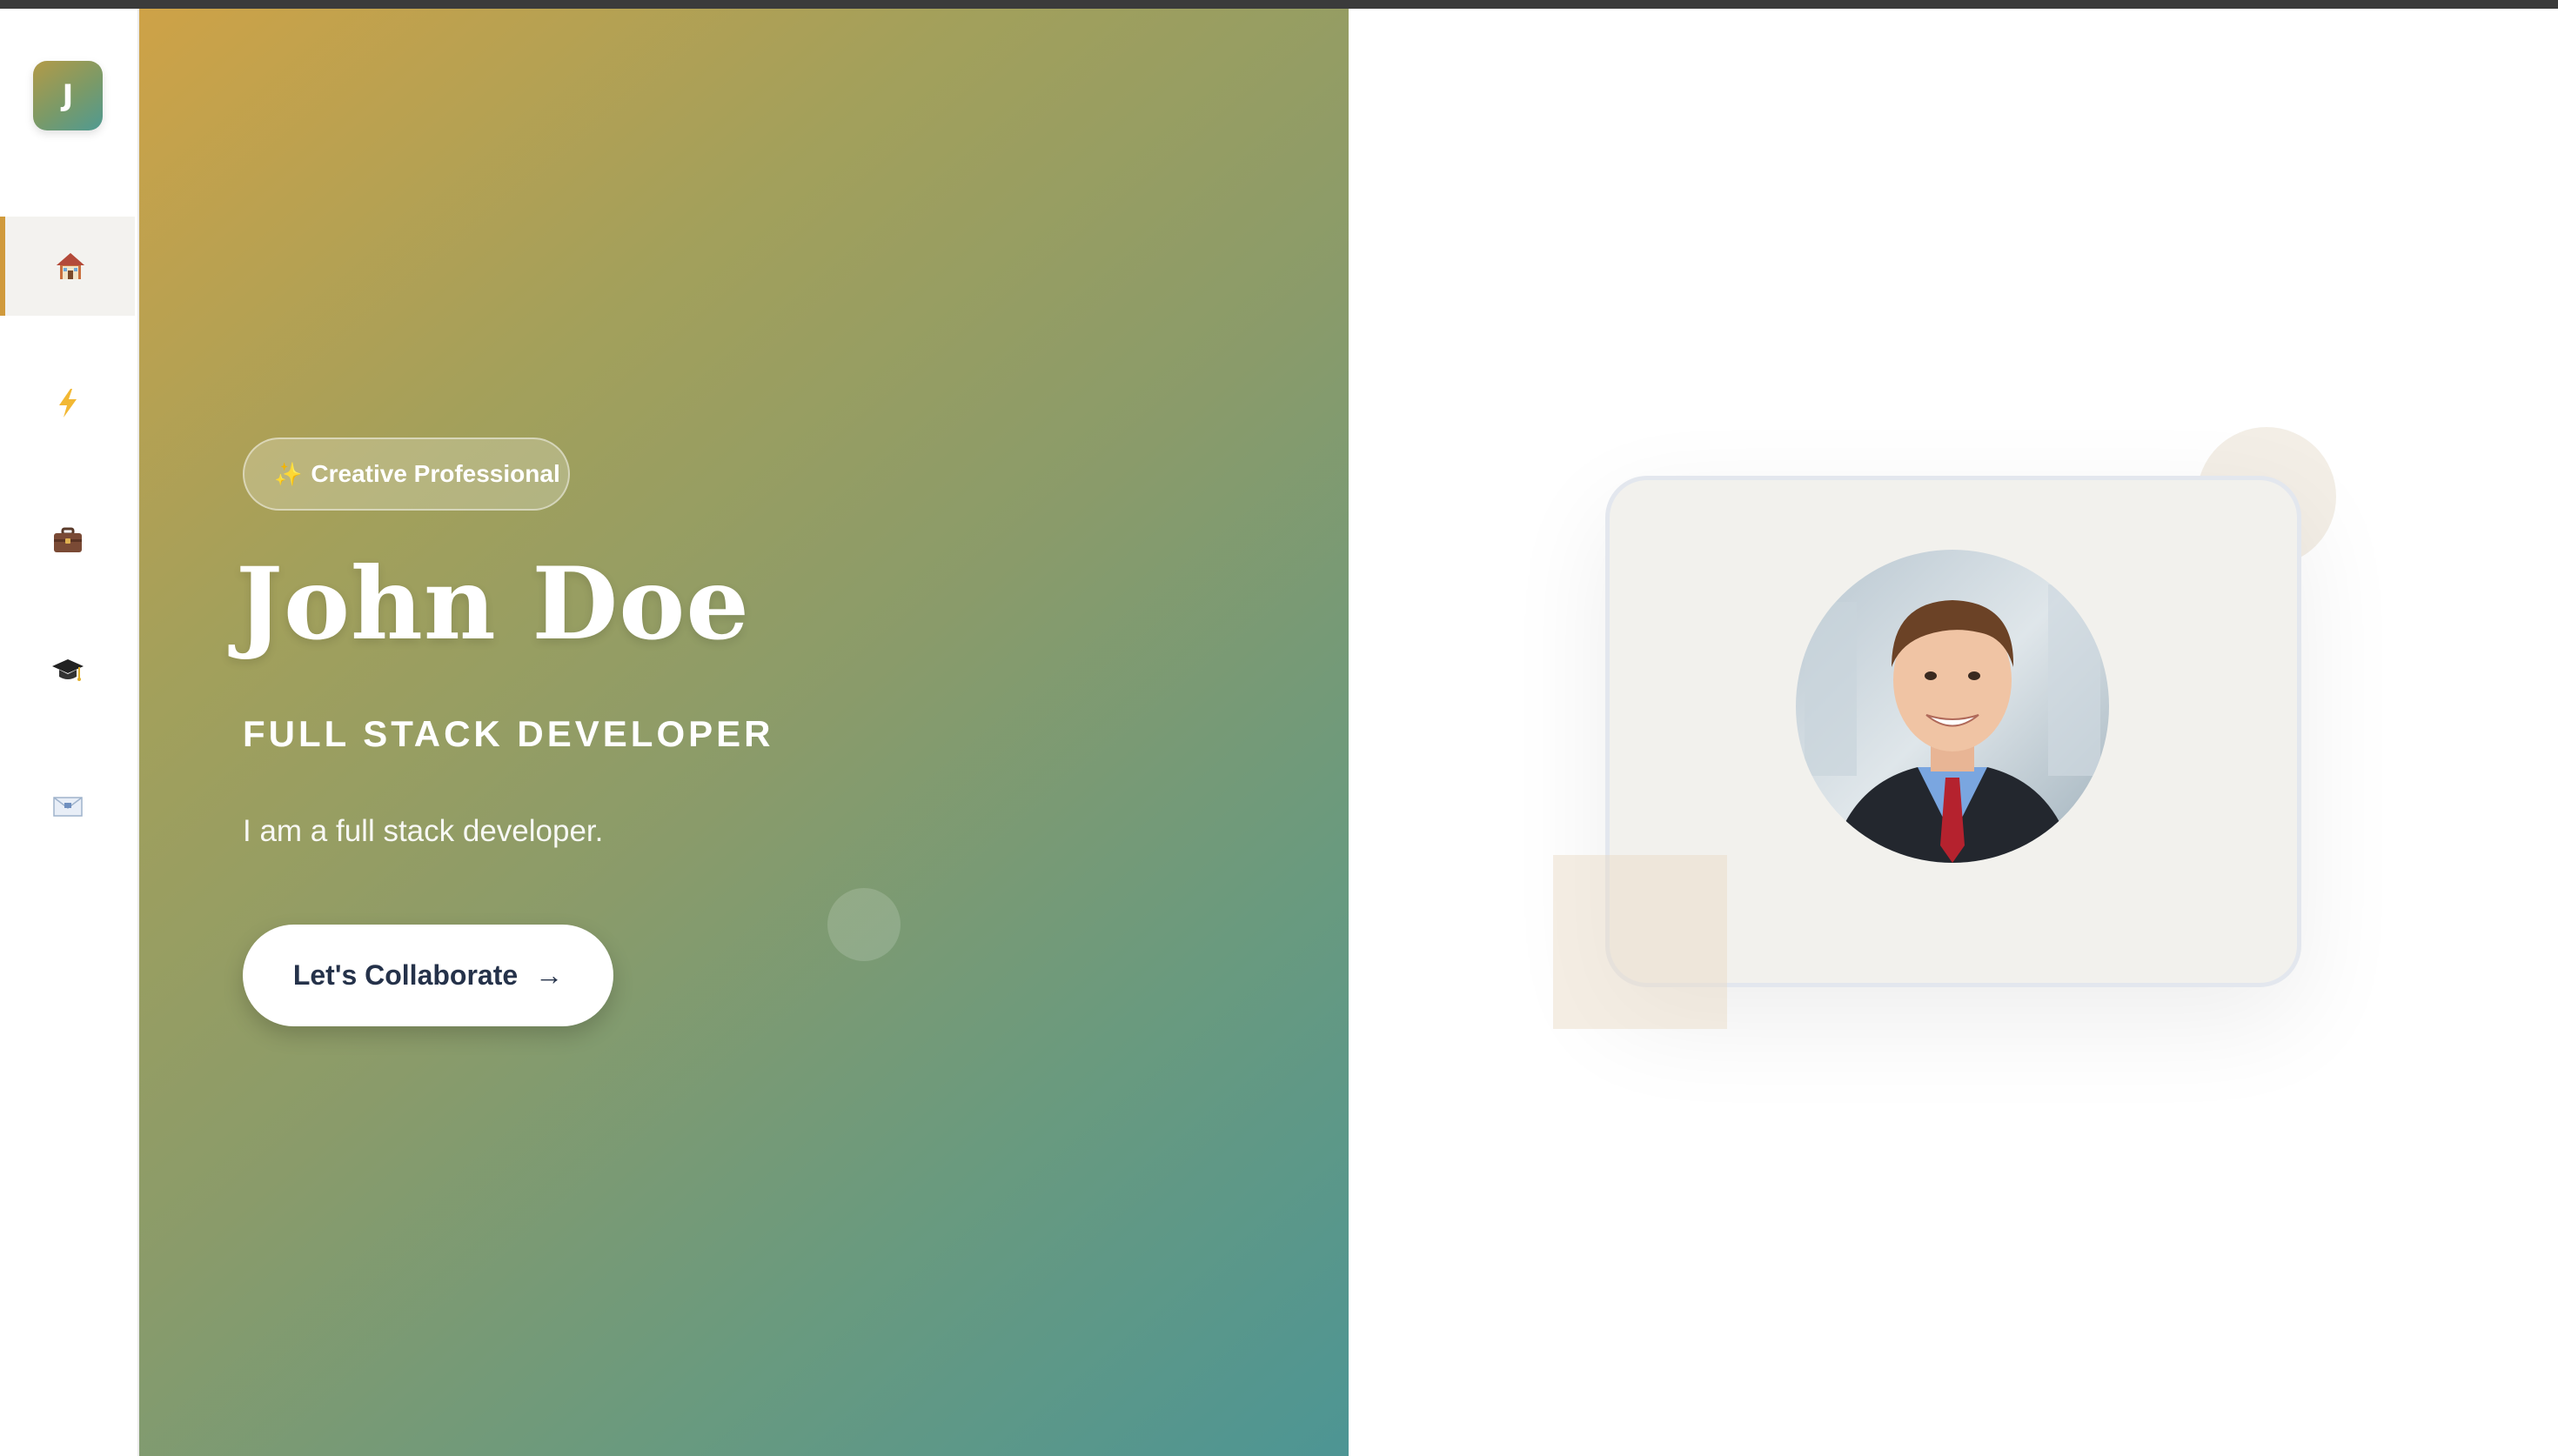  I want to click on lets-collaborate-button: Let's Collaborate →, so click(428, 975).